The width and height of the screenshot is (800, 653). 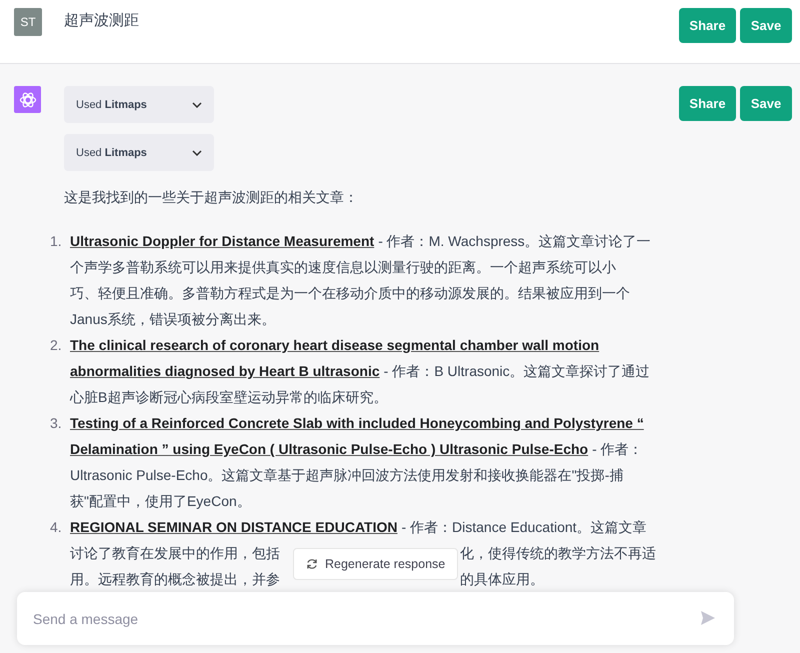 What do you see at coordinates (211, 197) in the screenshot?
I see `intro-text: 这是我找到的一些关于超声波测距的相关文章：` at bounding box center [211, 197].